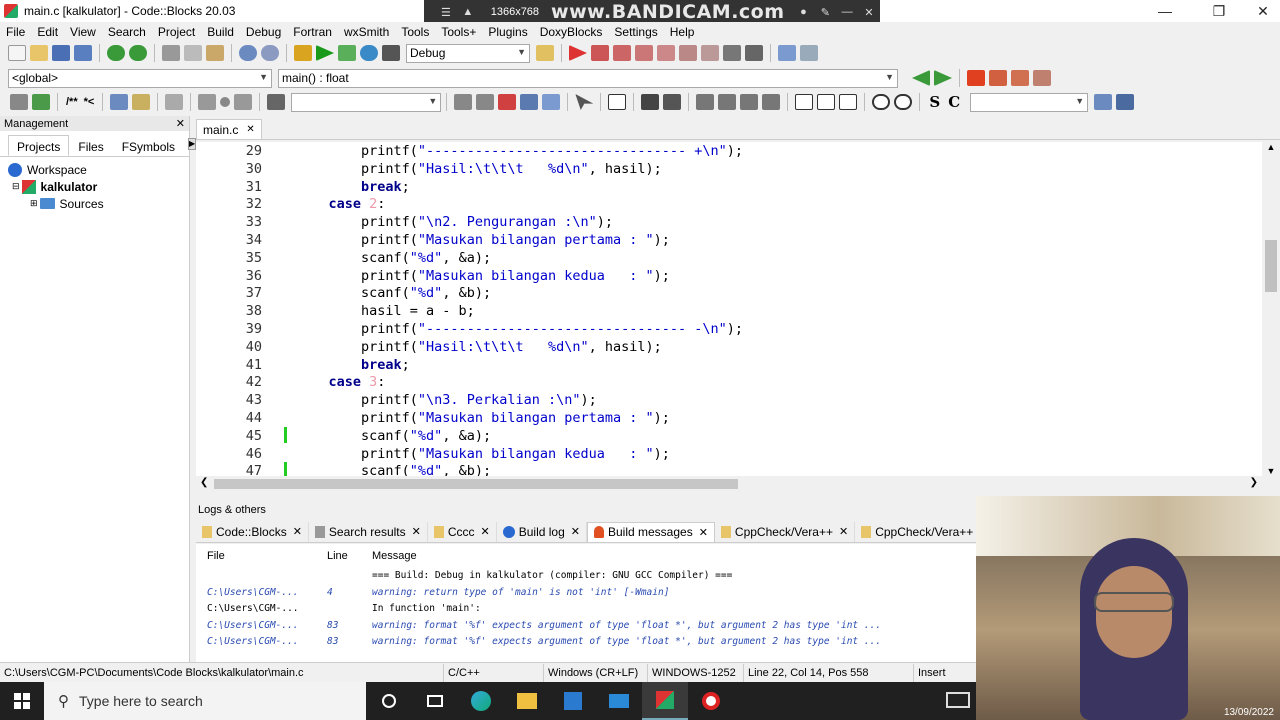 This screenshot has height=720, width=1280. I want to click on tab-codeblocks-log: Code::Blocks ✕, so click(252, 531).